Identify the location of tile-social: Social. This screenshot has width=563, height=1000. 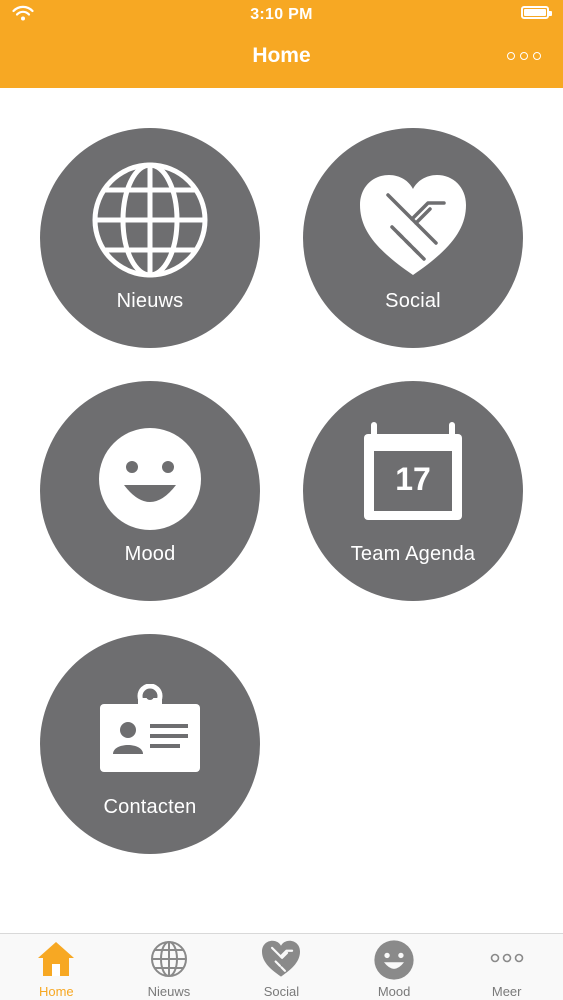
(413, 238).